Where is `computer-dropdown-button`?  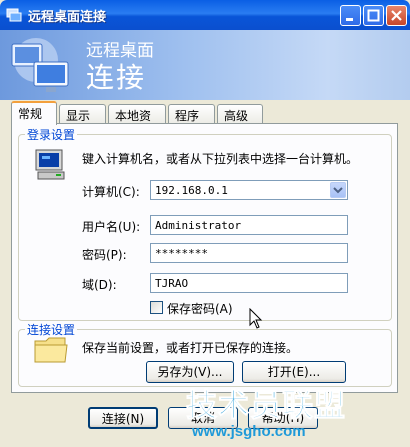
computer-dropdown-button is located at coordinates (338, 190).